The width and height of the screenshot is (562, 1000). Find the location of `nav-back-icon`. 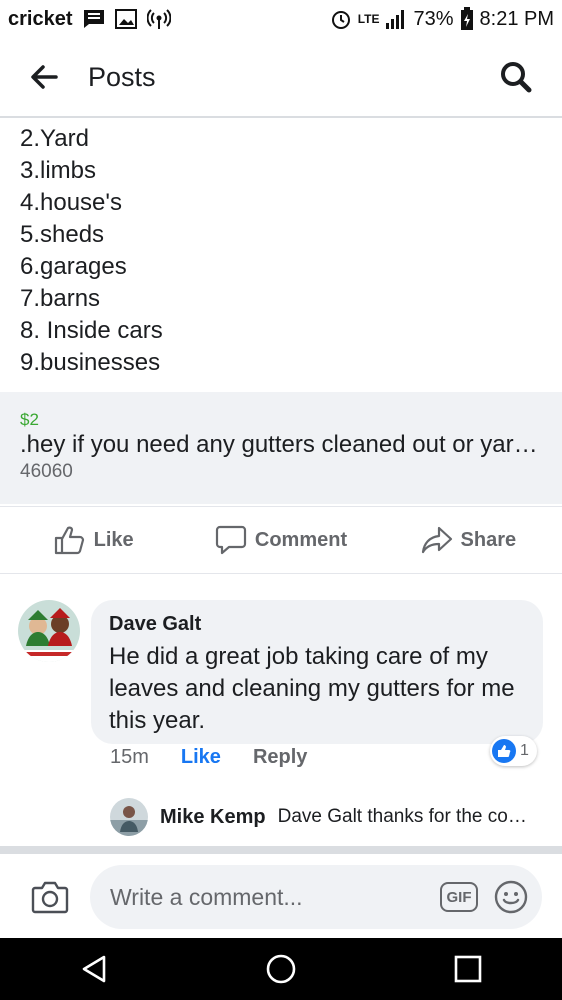

nav-back-icon is located at coordinates (93, 969).